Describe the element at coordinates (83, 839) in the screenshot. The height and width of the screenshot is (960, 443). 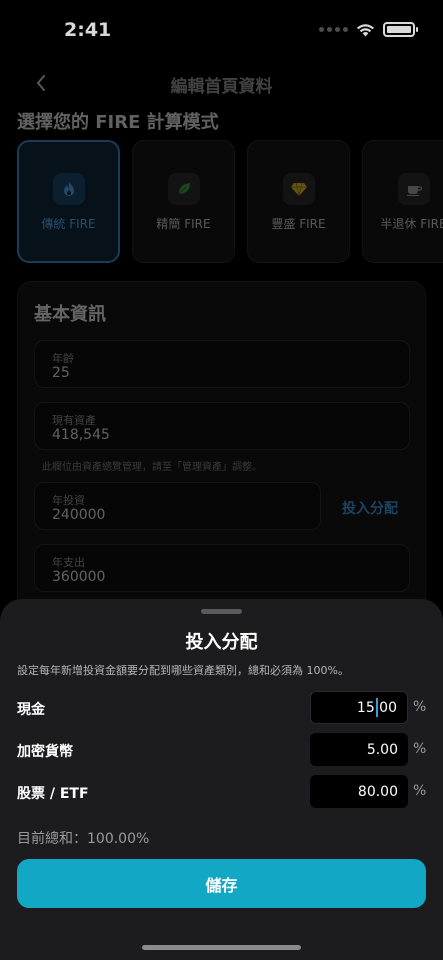
I see `total-sum: 目前總和：100.00%` at that location.